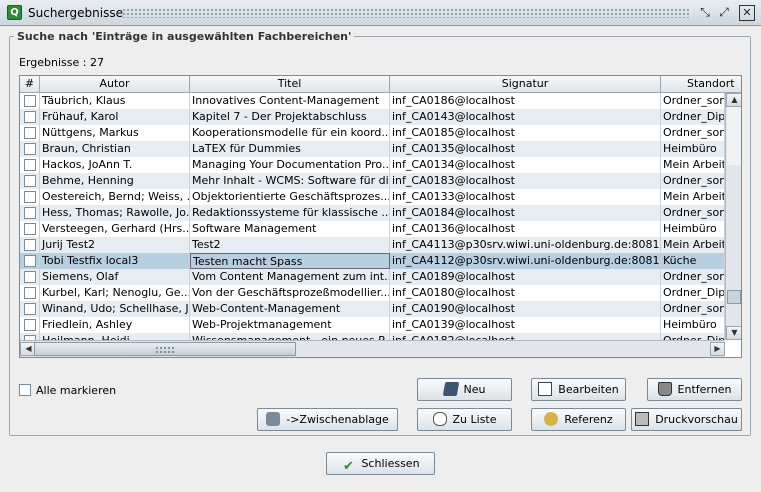  Describe the element at coordinates (694, 309) in the screenshot. I see `cell-standort: Ordner_son` at that location.